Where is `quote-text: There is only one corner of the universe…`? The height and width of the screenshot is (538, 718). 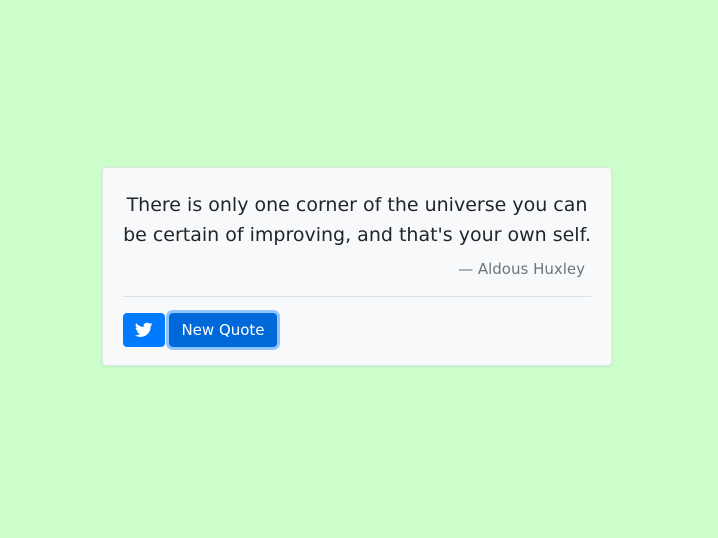
quote-text: There is only one corner of the universe… is located at coordinates (357, 220).